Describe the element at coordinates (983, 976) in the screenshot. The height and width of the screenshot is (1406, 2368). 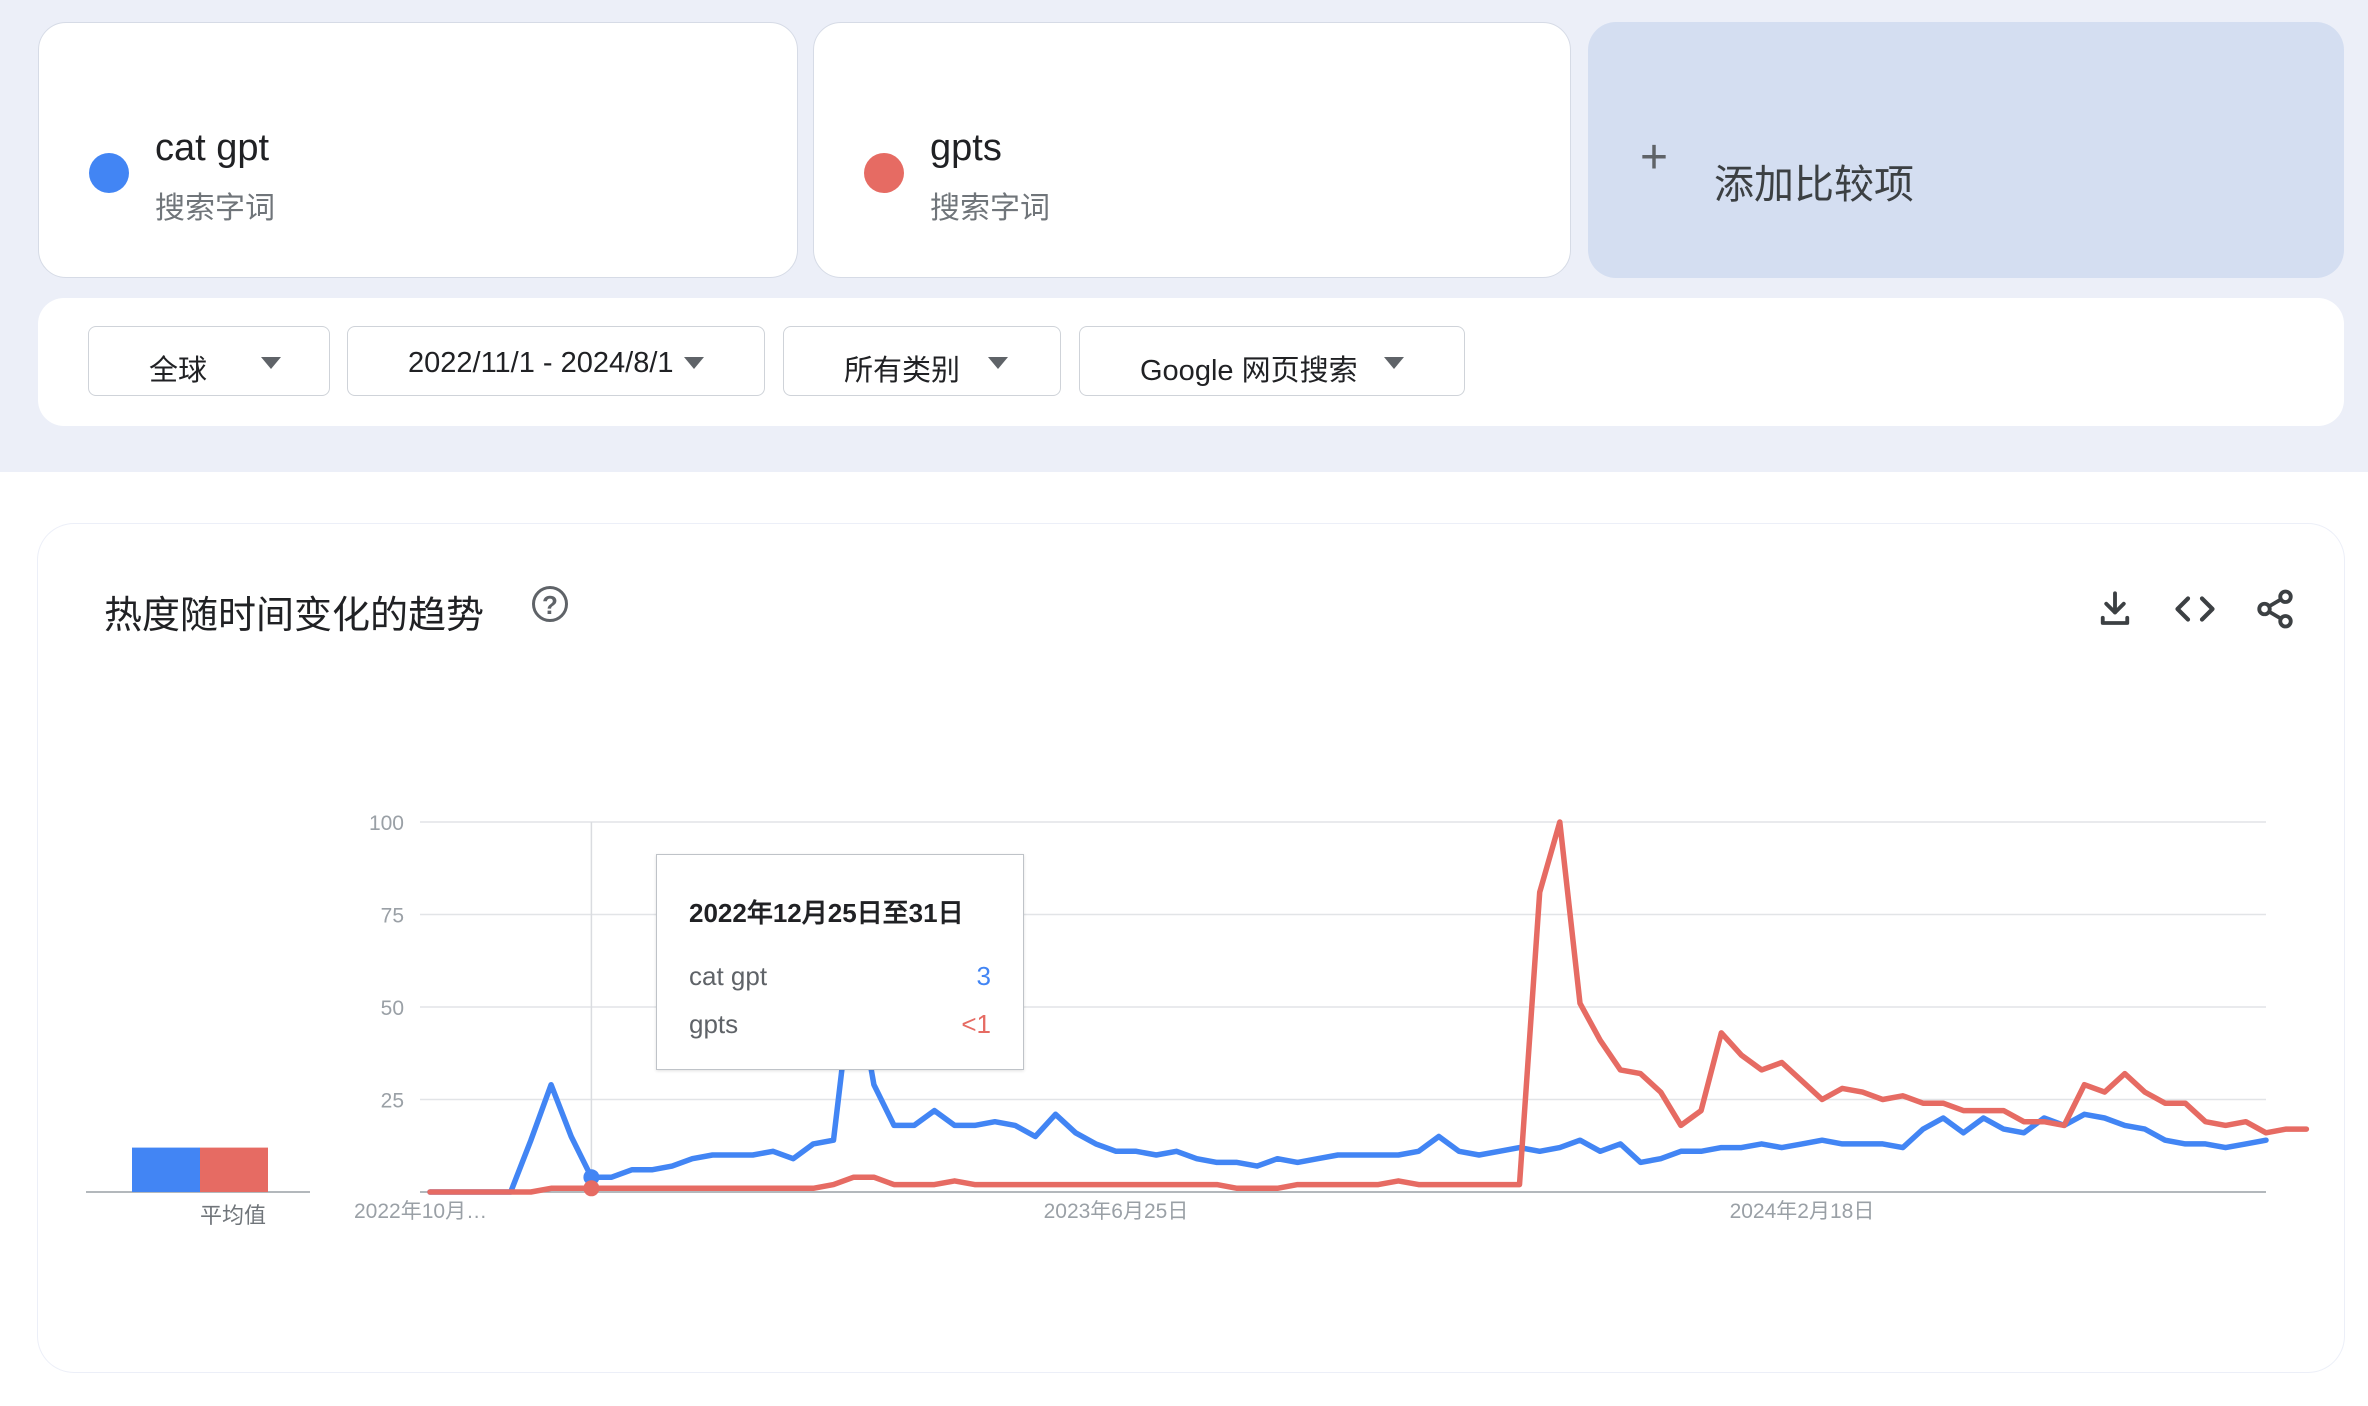
I see `tooltip-value: 3` at that location.